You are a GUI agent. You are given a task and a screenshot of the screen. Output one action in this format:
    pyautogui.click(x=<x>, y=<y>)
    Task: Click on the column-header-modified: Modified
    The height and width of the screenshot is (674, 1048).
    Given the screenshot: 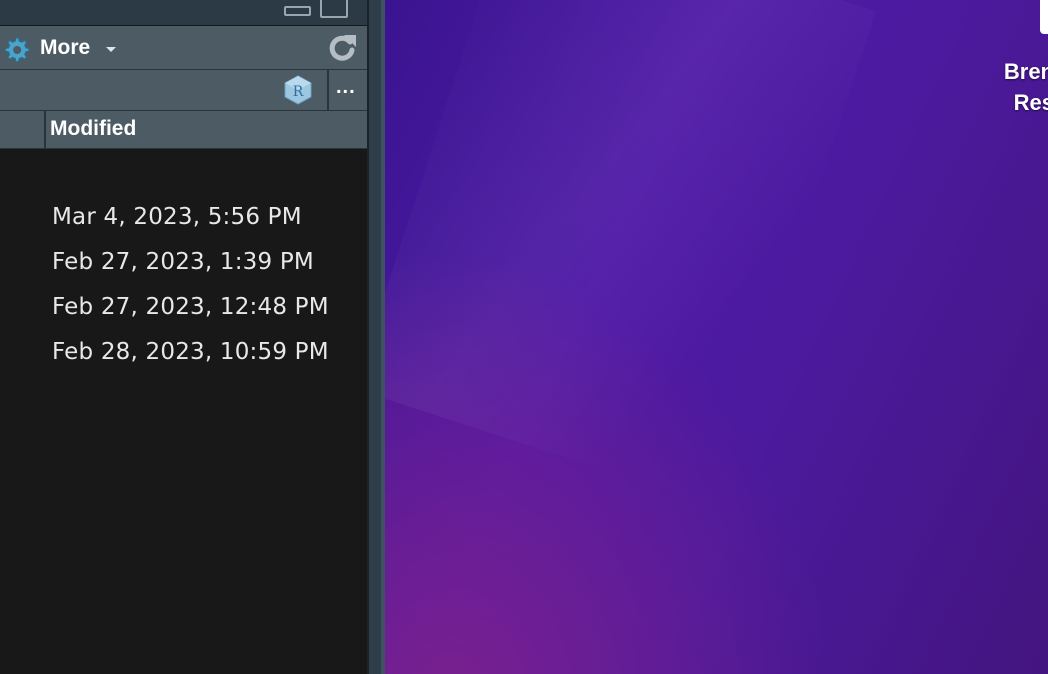 What is the action you would take?
    pyautogui.click(x=93, y=129)
    